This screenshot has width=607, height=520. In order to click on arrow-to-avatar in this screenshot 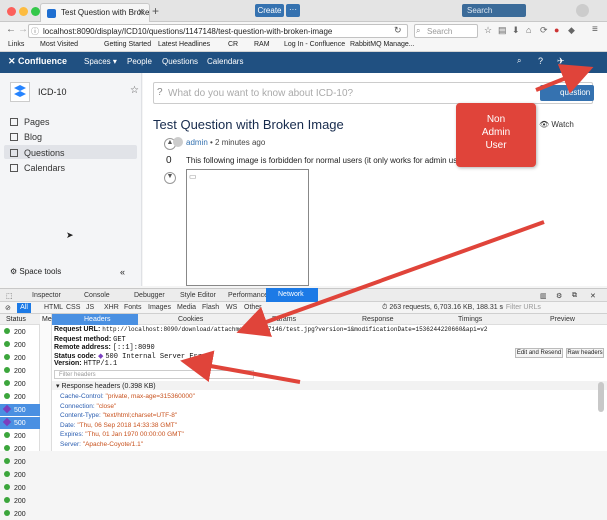, I will do `click(564, 79)`.